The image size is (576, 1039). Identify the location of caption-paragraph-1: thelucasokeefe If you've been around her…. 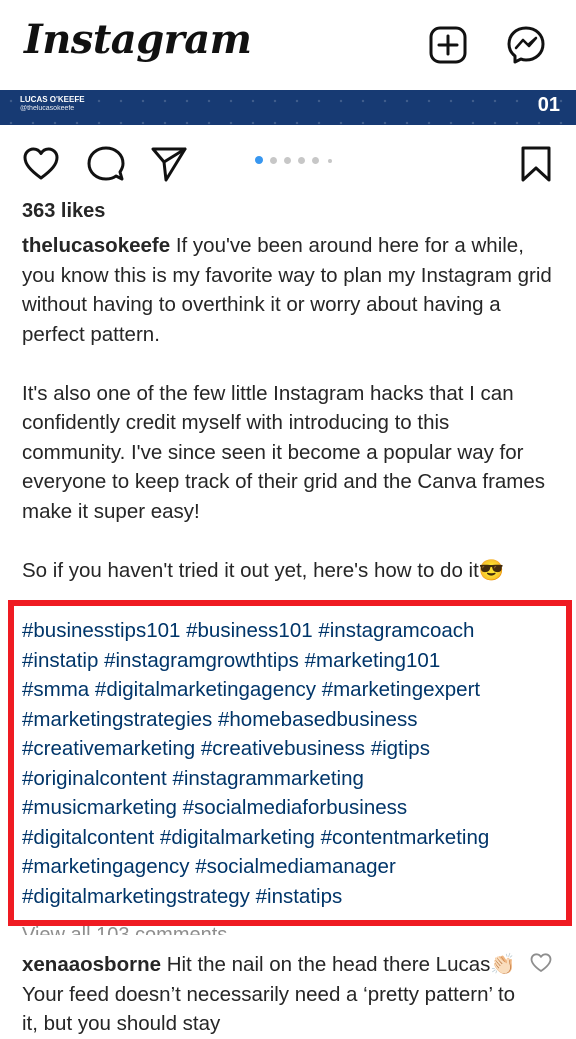
(290, 290).